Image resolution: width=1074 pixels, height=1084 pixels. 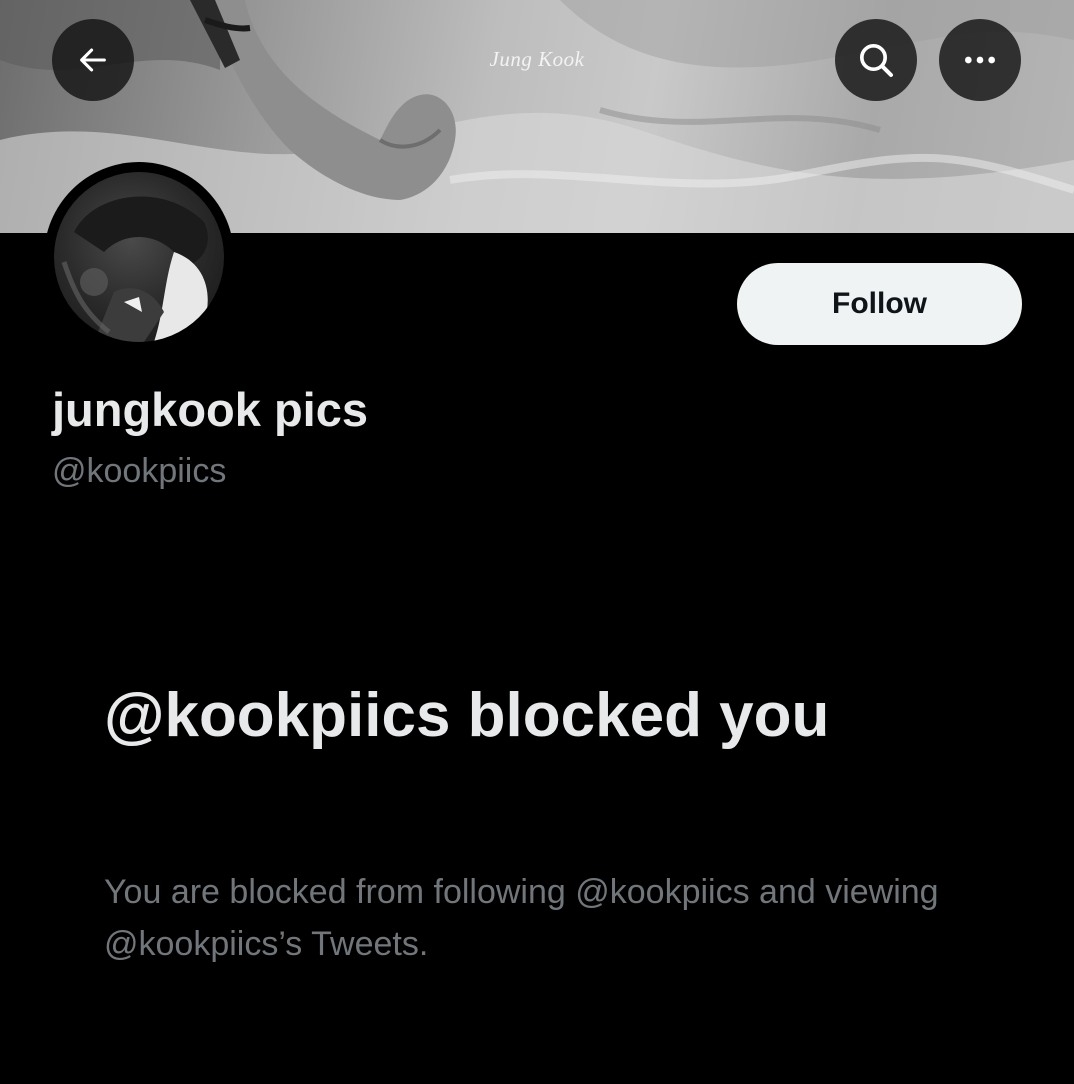 I want to click on arrow-left-icon, so click(x=93, y=60).